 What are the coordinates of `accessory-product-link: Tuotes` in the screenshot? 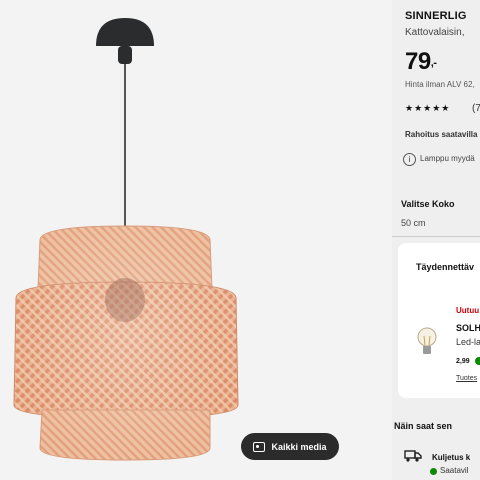 It's located at (466, 378).